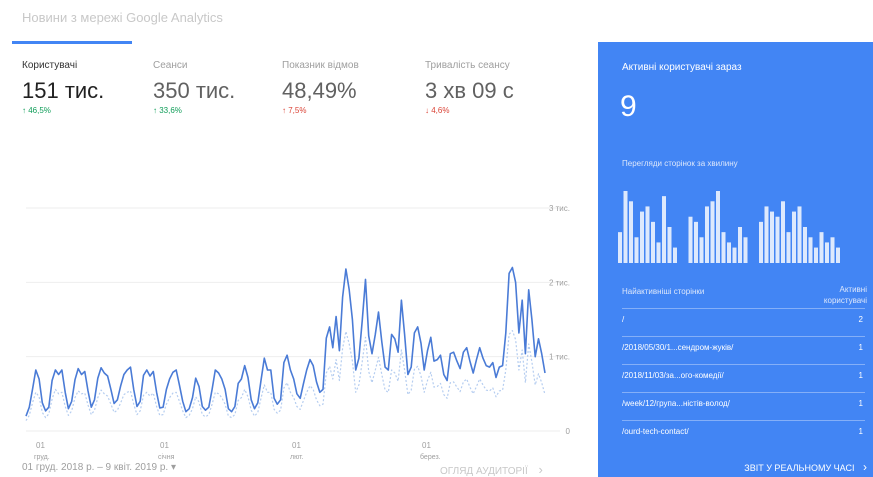  What do you see at coordinates (743, 402) in the screenshot?
I see `top-page-row: /week/12/група...ністів-волод/ 1` at bounding box center [743, 402].